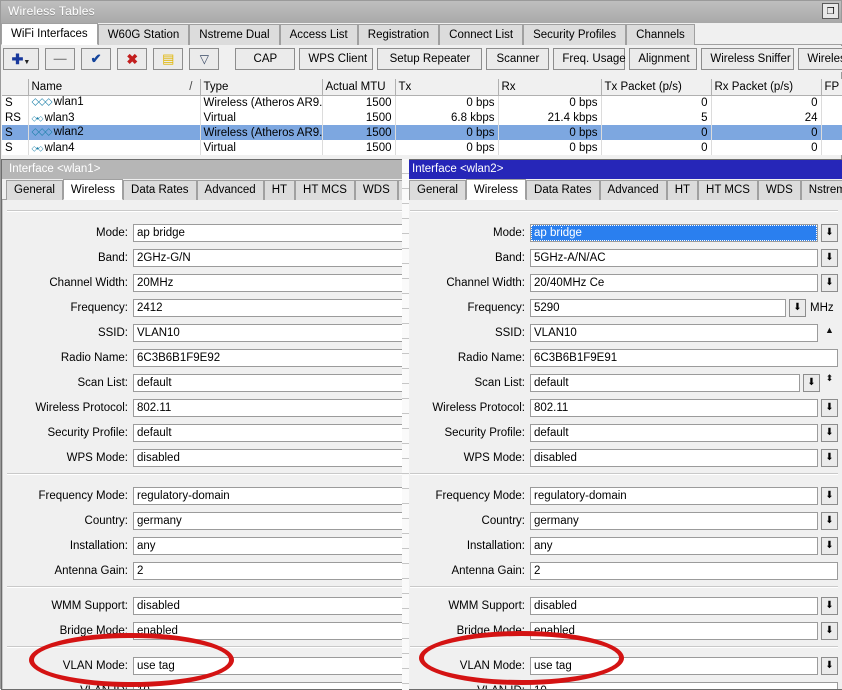 The image size is (842, 690). What do you see at coordinates (829, 546) in the screenshot?
I see `dropdown-button-installation: ⬇` at bounding box center [829, 546].